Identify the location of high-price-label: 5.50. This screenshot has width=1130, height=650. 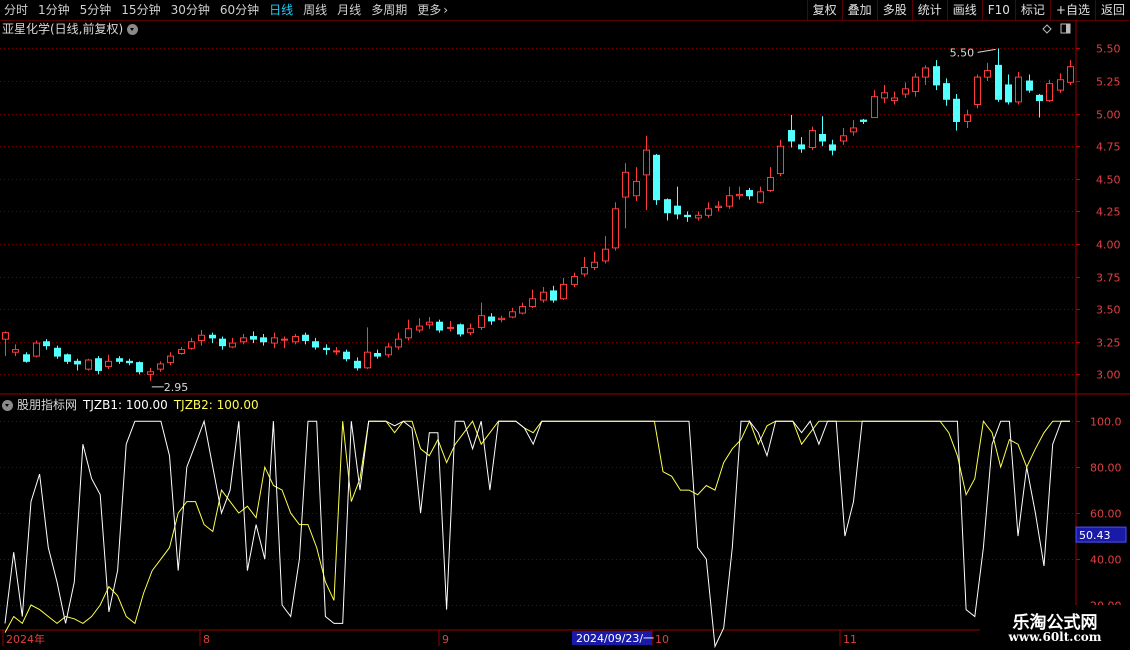
(962, 52).